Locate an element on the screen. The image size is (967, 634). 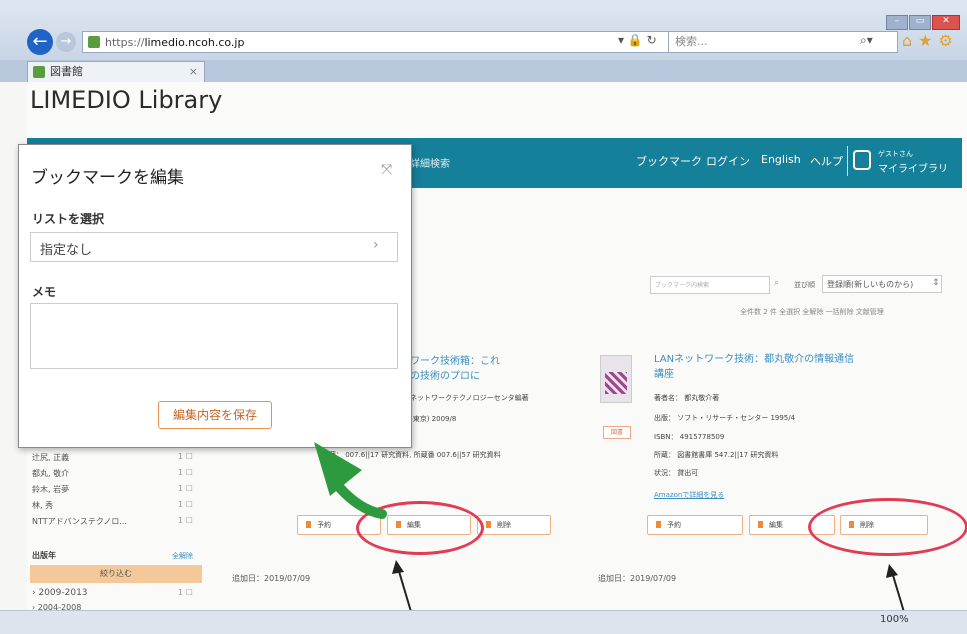
close-window-button: ✕ is located at coordinates (946, 22).